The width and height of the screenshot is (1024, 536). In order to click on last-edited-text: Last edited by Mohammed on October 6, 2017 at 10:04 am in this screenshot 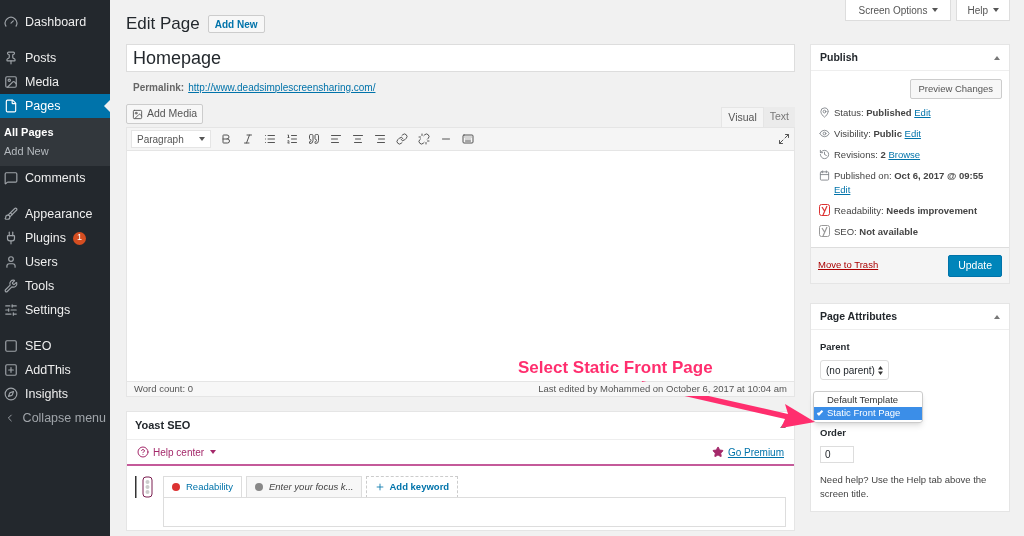, I will do `click(662, 389)`.